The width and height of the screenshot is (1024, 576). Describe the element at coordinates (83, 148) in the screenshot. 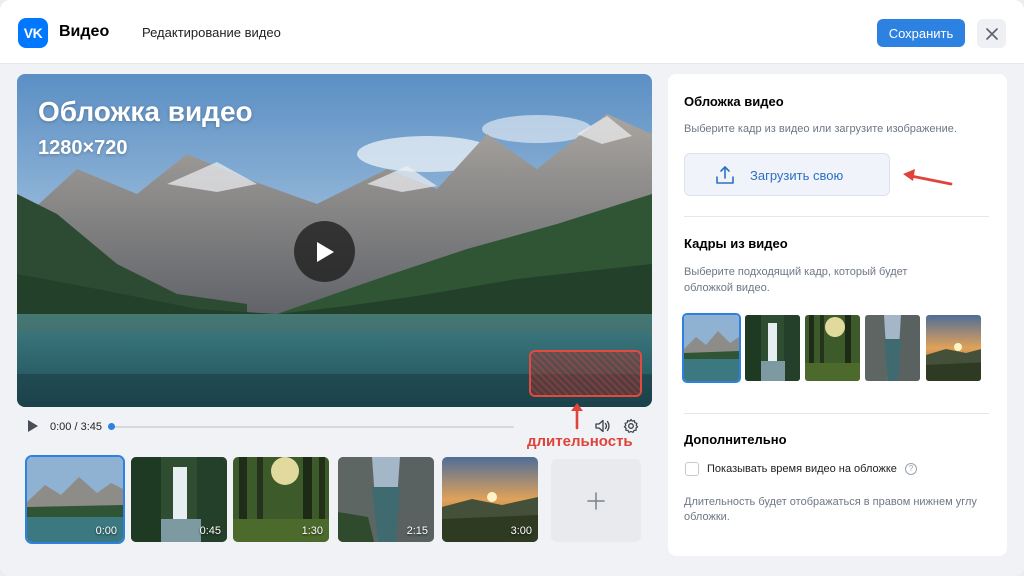

I see `cover-size: 1280×720` at that location.